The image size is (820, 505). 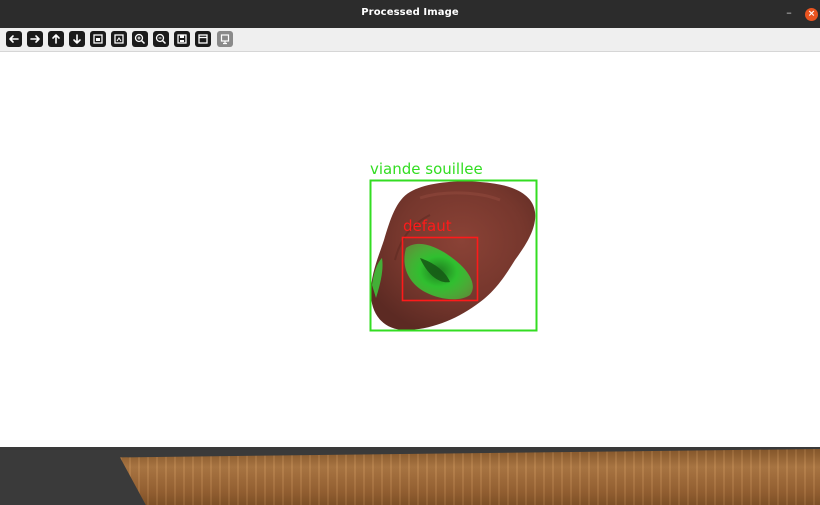 I want to click on minimize-button: –, so click(x=789, y=13).